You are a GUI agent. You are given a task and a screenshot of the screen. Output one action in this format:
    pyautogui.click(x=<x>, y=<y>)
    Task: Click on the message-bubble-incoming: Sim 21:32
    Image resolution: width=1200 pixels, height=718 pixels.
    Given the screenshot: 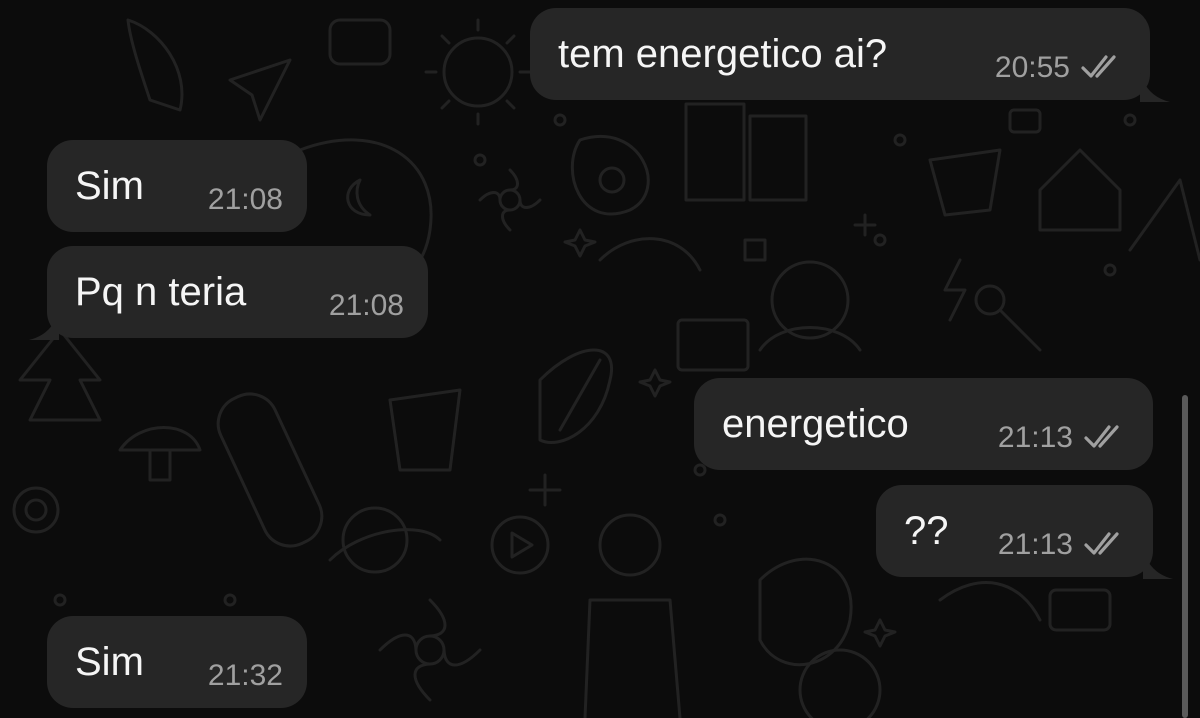 What is the action you would take?
    pyautogui.click(x=177, y=662)
    